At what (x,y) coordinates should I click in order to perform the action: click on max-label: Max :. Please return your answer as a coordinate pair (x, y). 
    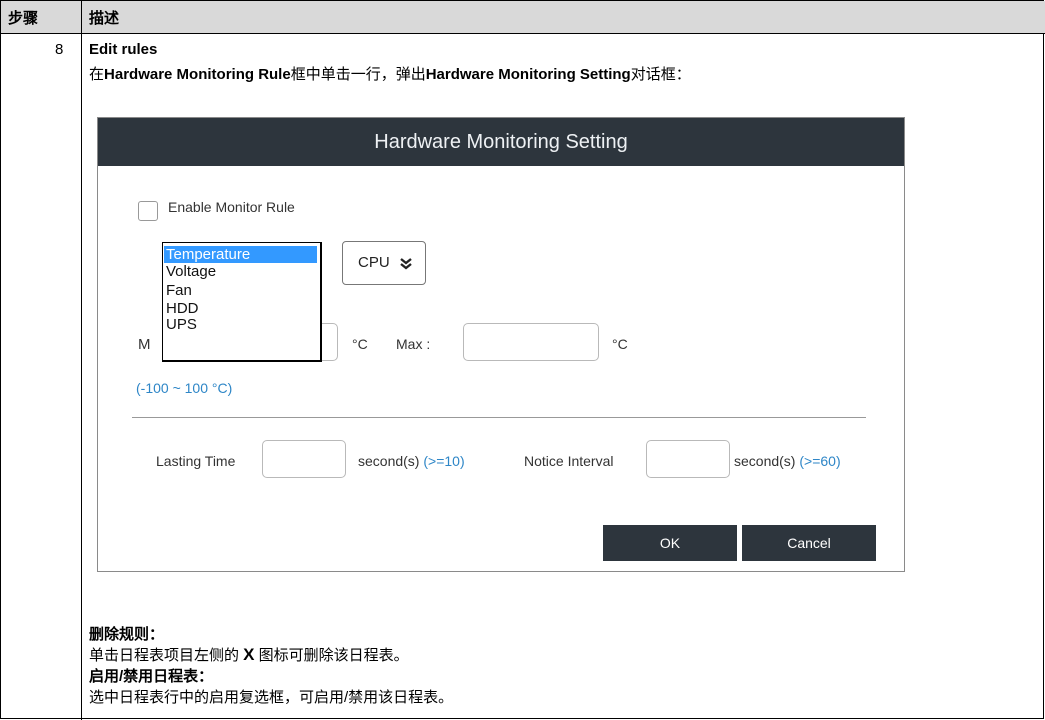
    Looking at the image, I should click on (413, 344).